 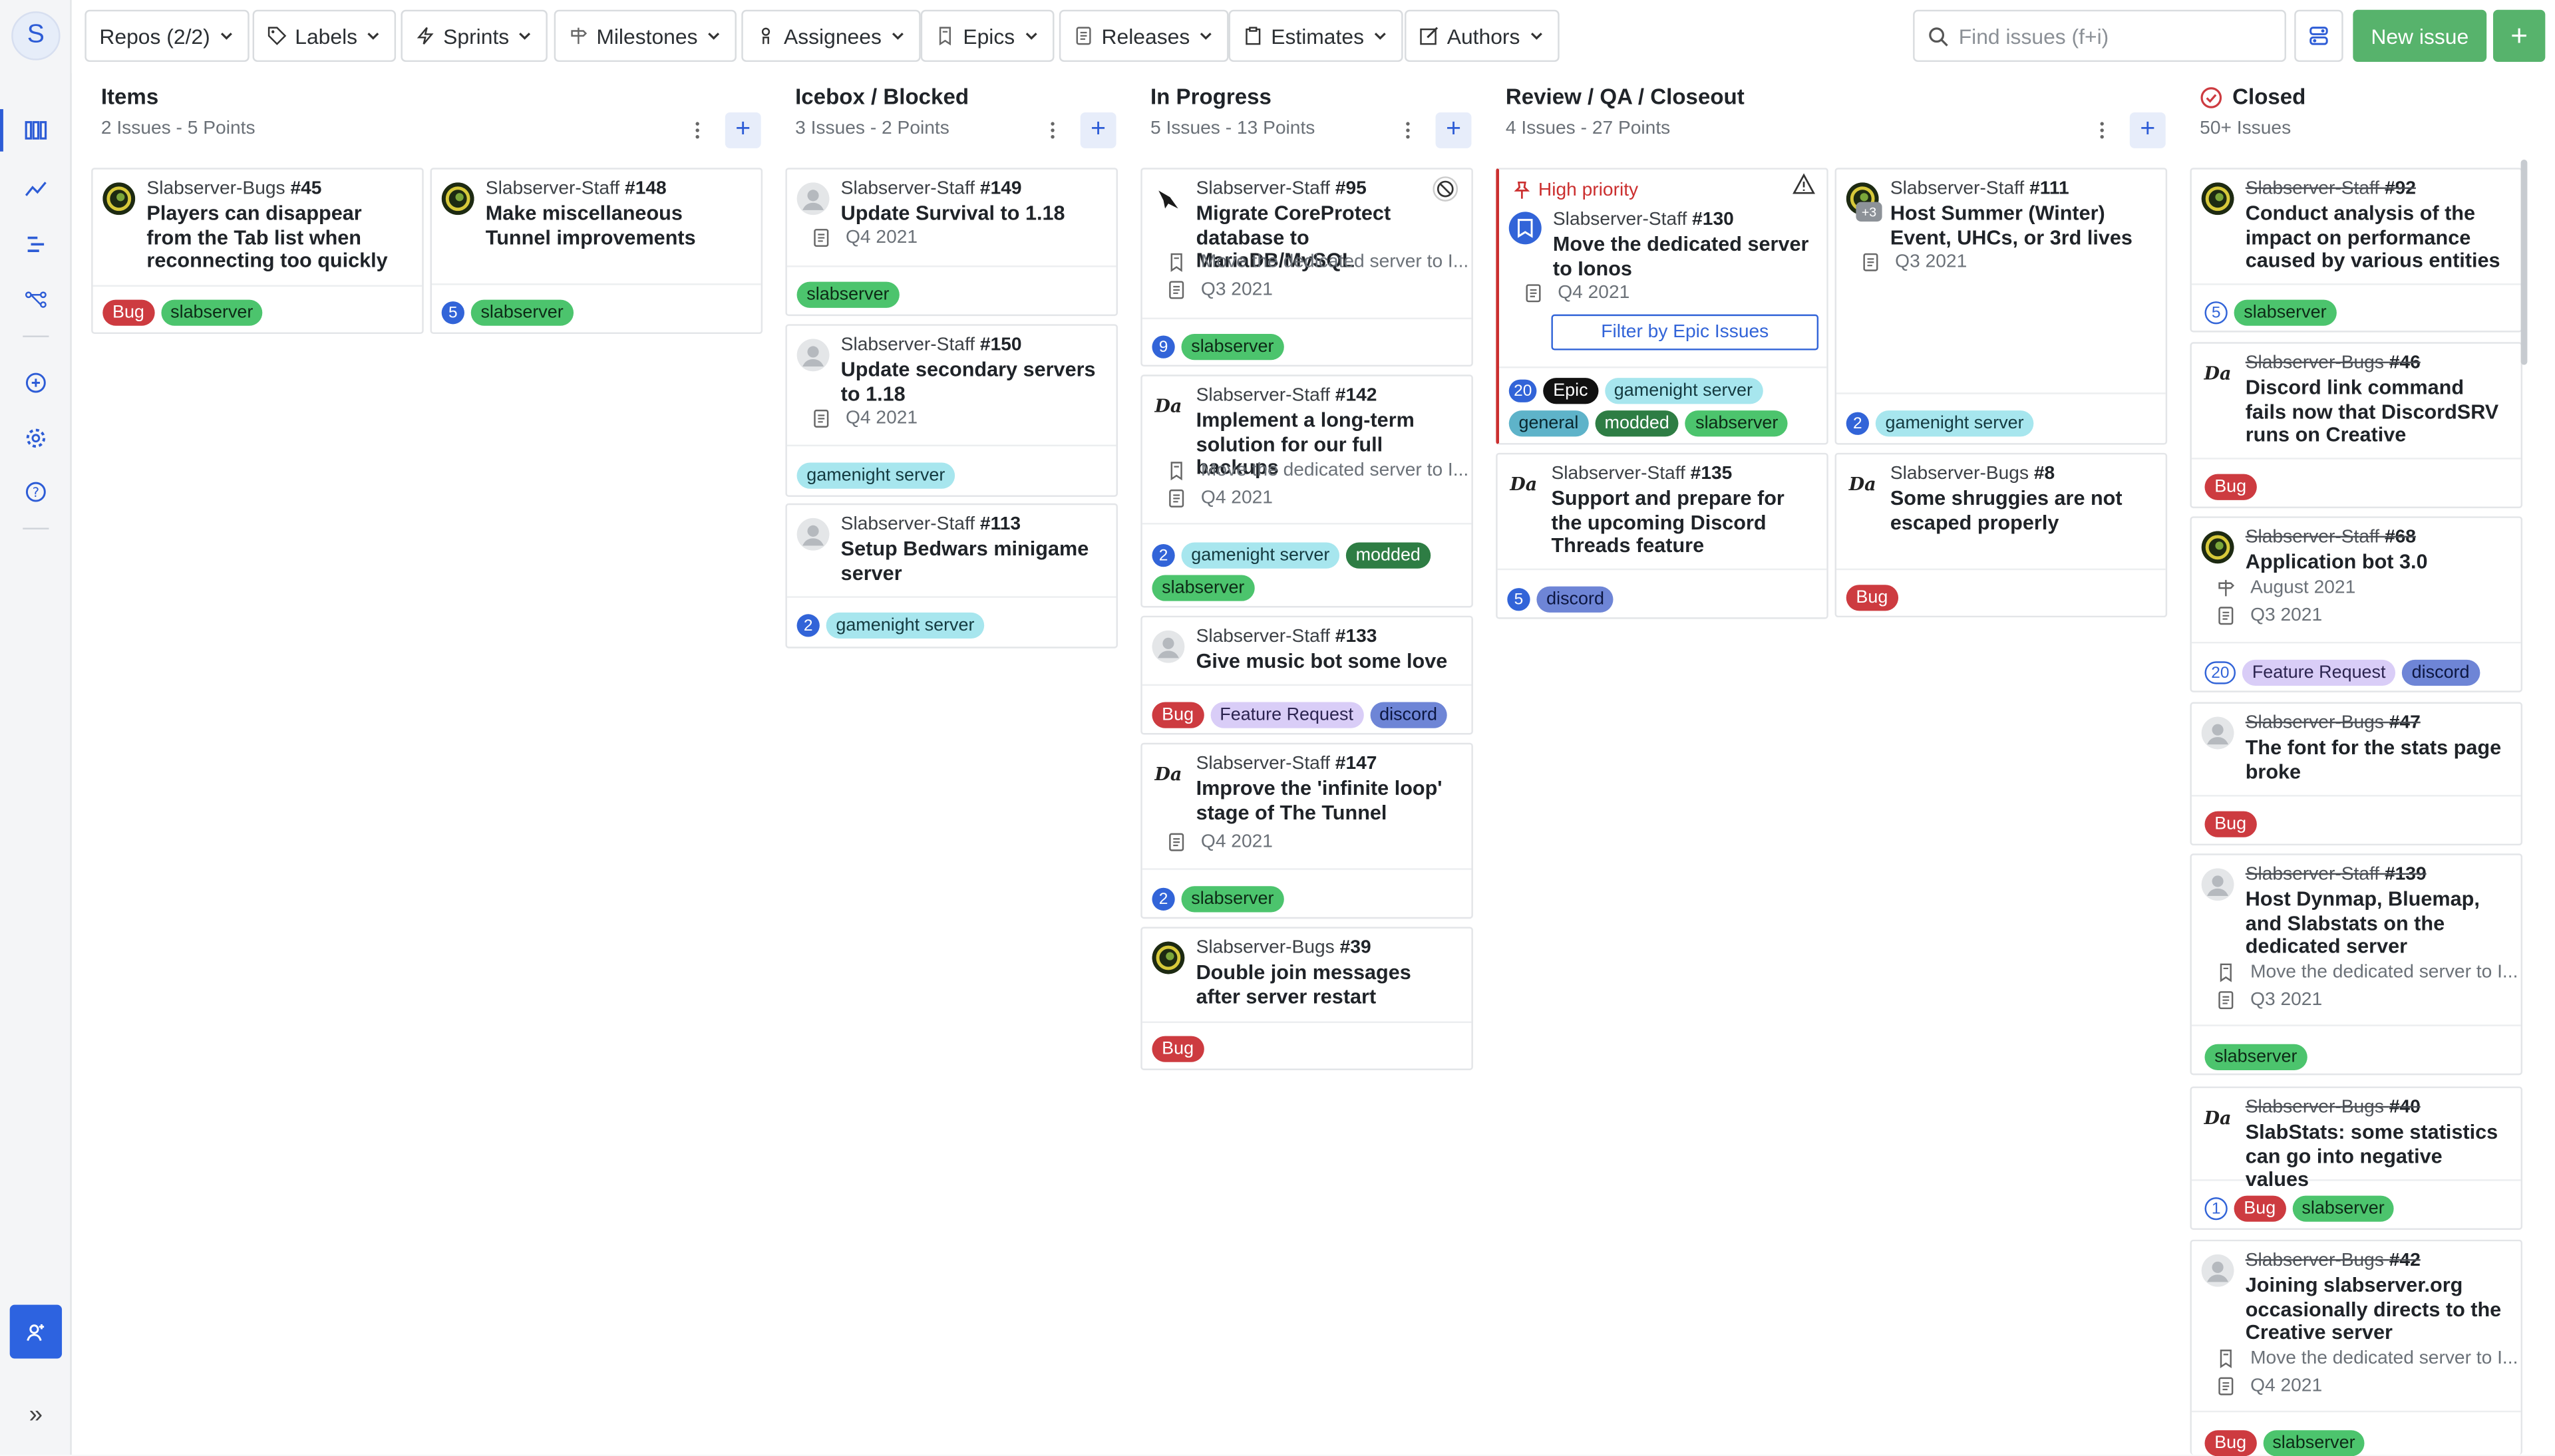 I want to click on label-general: general, so click(x=1548, y=423).